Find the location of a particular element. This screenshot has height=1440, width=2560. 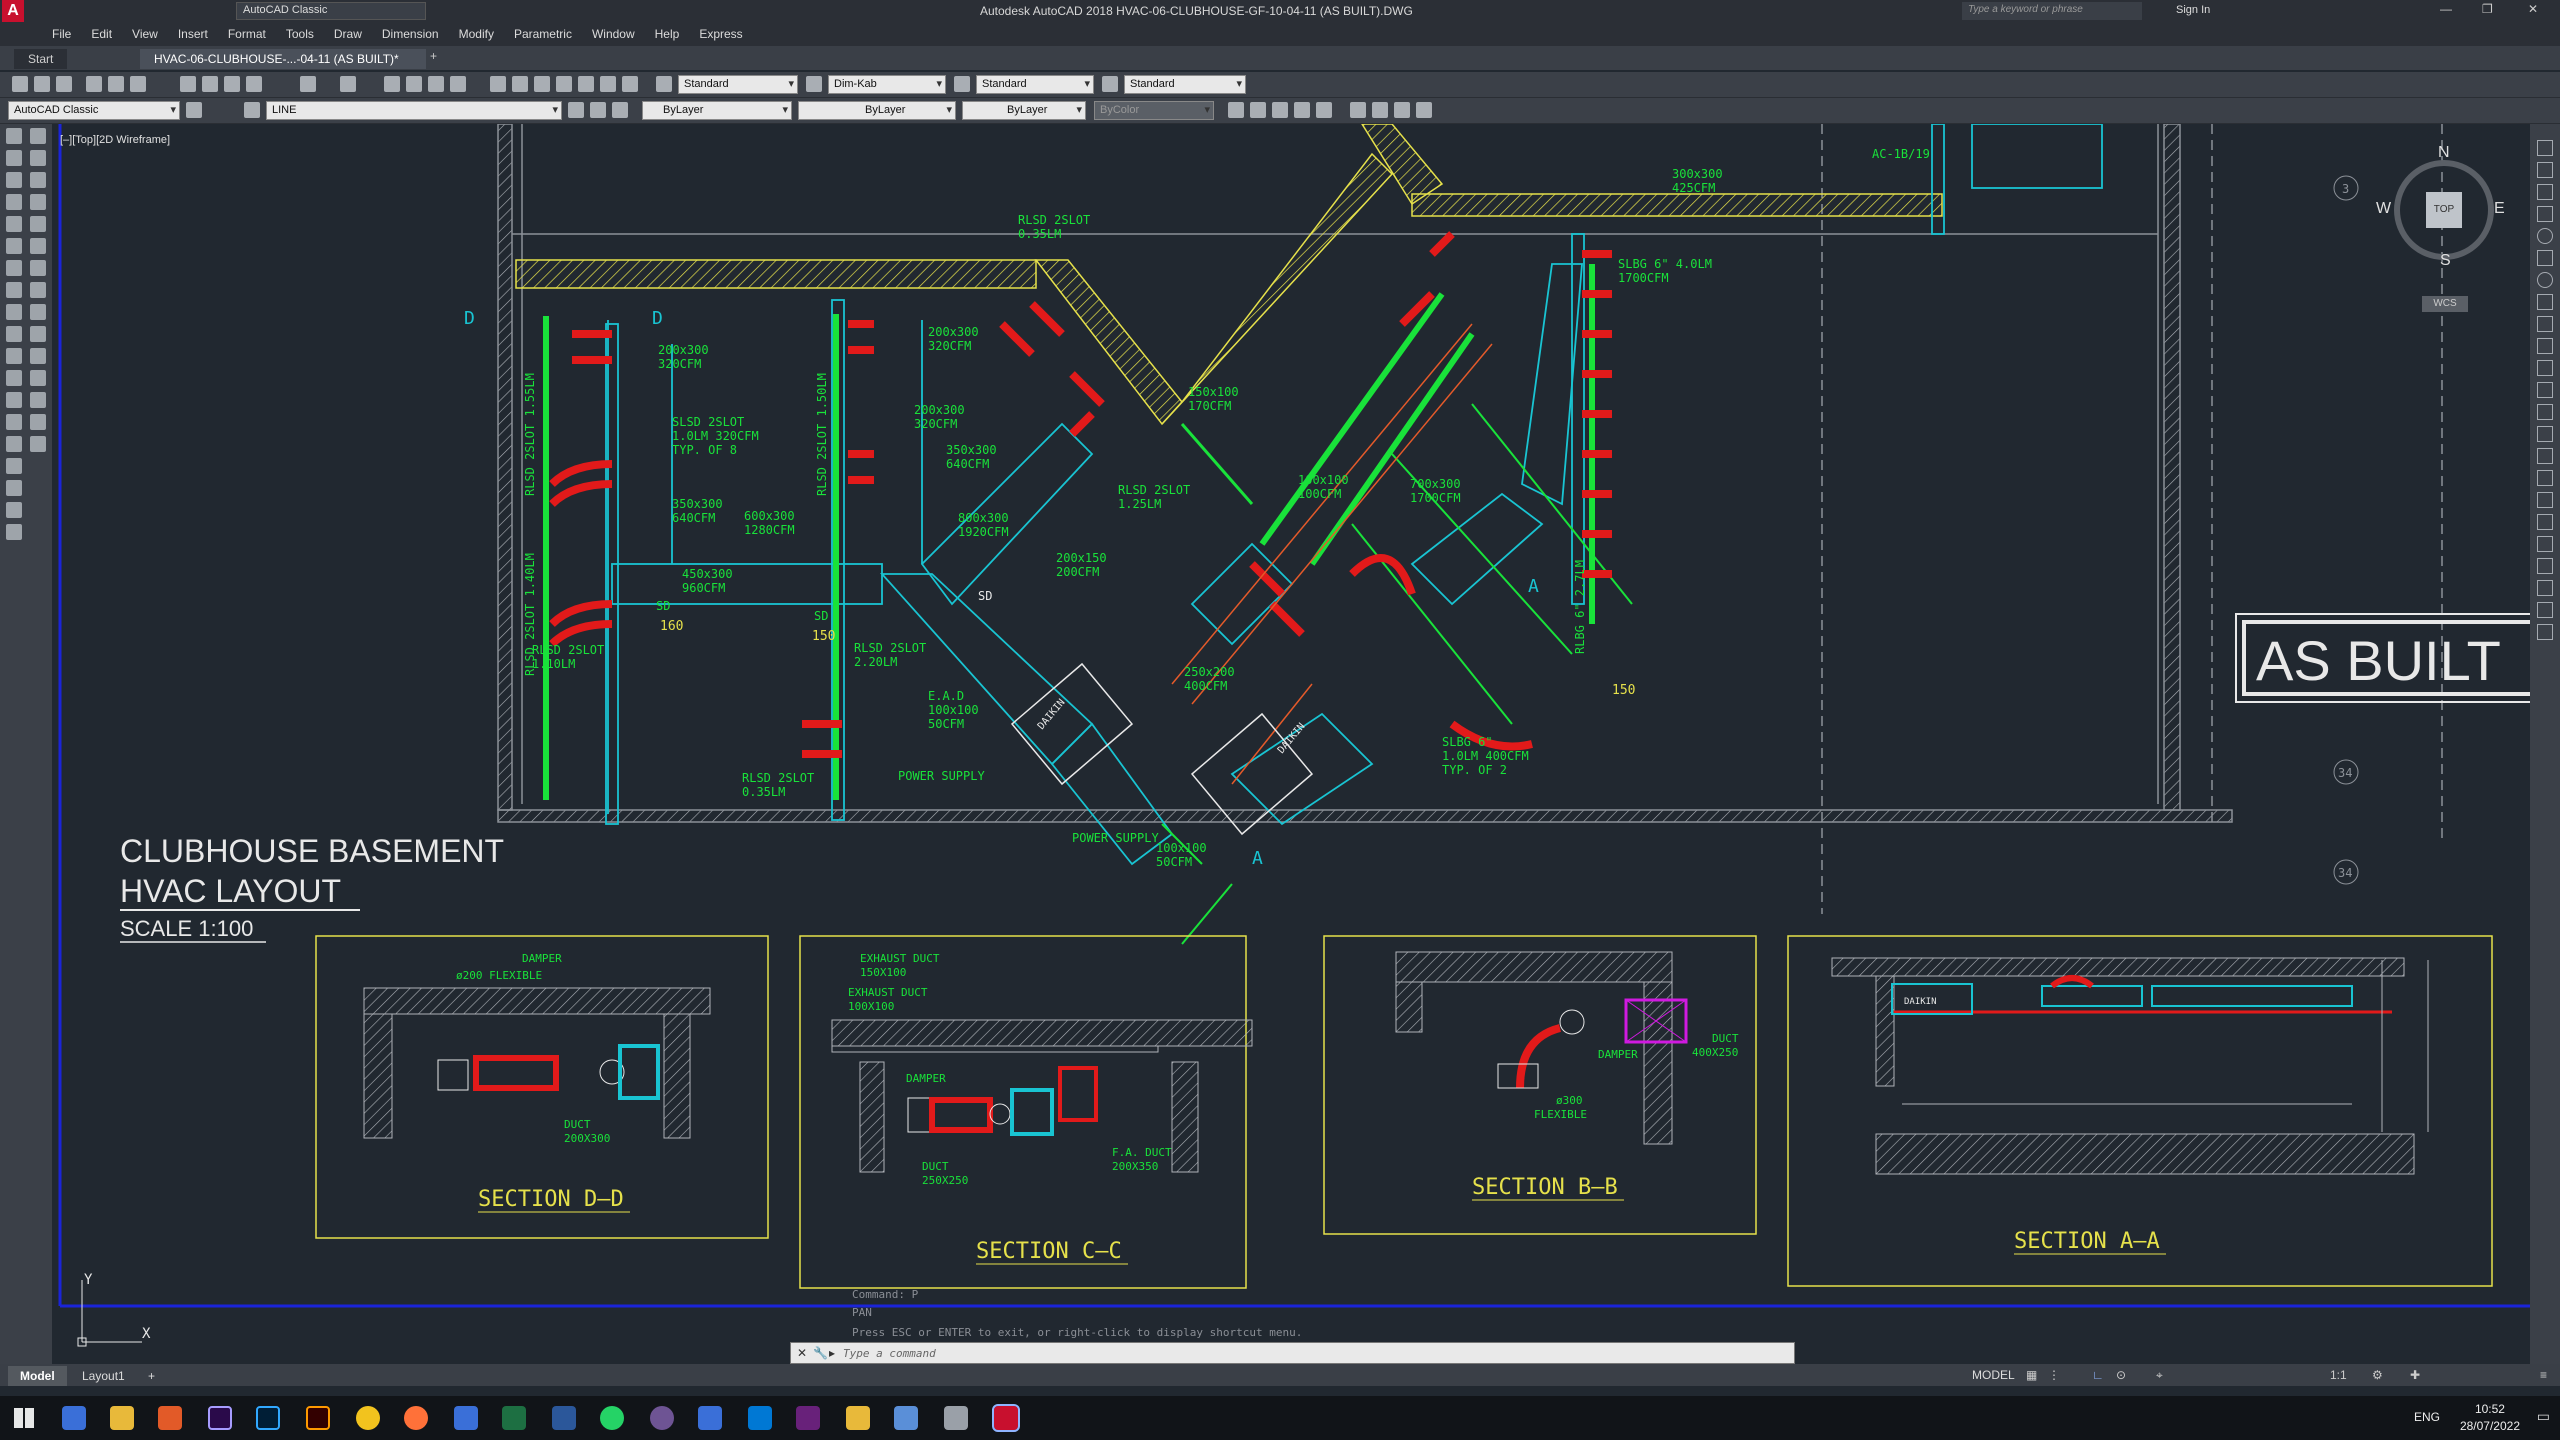

menu-view: View is located at coordinates (145, 34).